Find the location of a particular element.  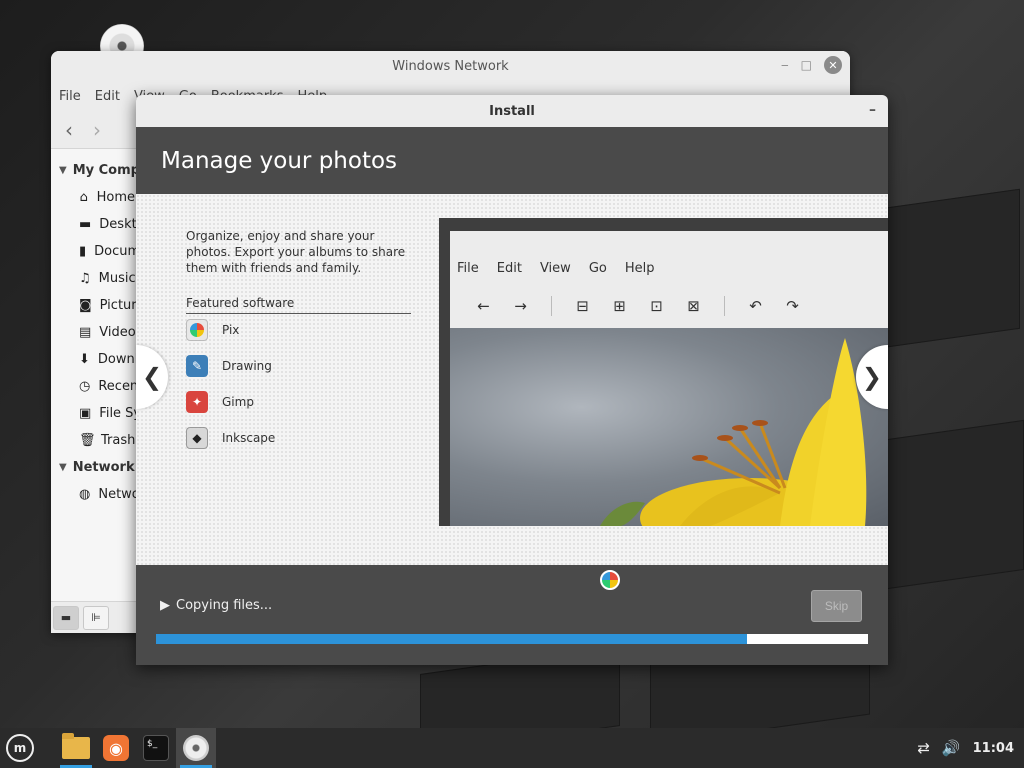

rotate-right-icon: ↷ is located at coordinates (792, 306).